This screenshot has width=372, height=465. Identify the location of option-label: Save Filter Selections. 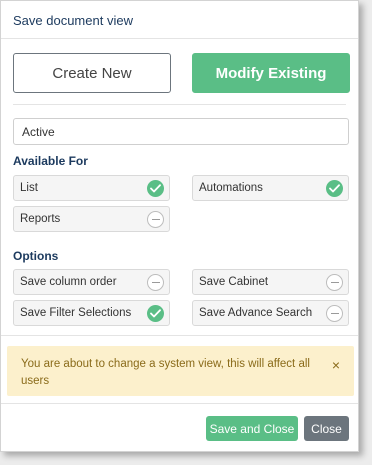
(76, 313).